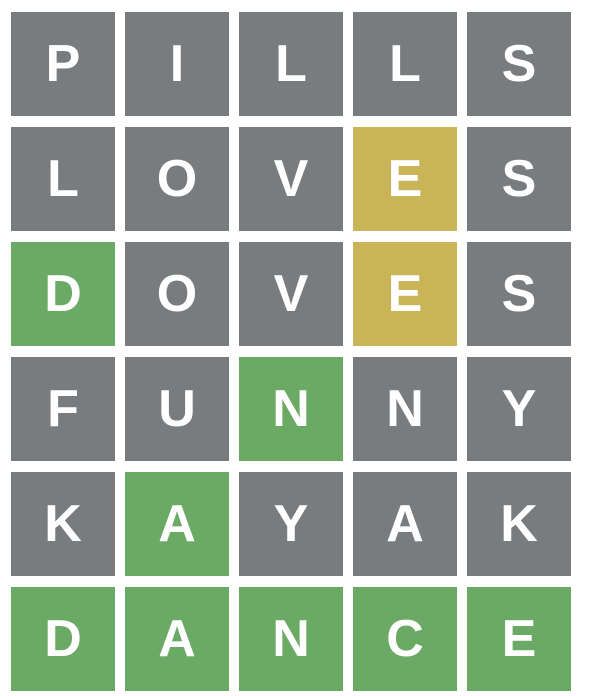 The height and width of the screenshot is (696, 592). What do you see at coordinates (63, 64) in the screenshot?
I see `letter-tile: P` at bounding box center [63, 64].